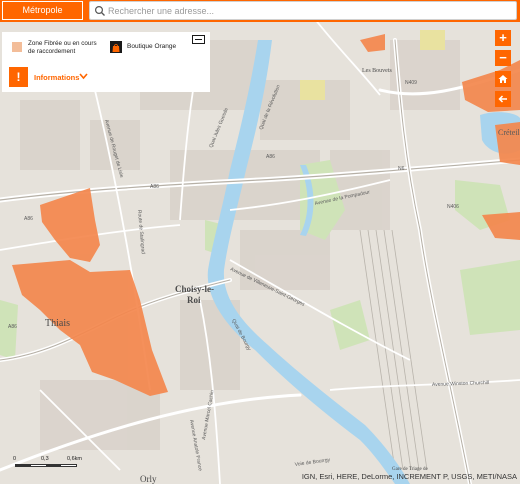  Describe the element at coordinates (17, 47) in the screenshot. I see `fiber-zone-swatch` at that location.